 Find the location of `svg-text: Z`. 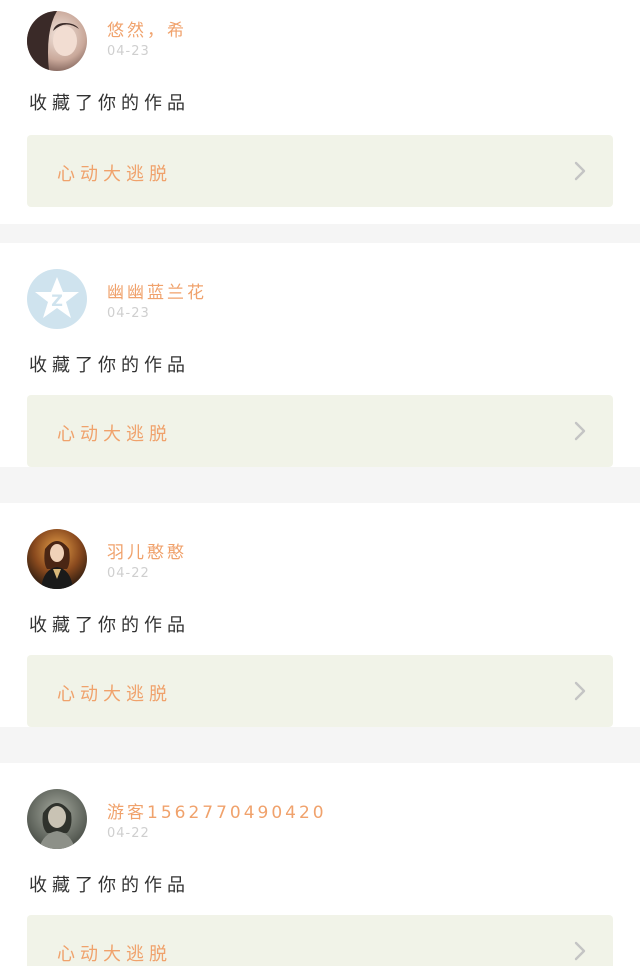

svg-text: Z is located at coordinates (57, 300).